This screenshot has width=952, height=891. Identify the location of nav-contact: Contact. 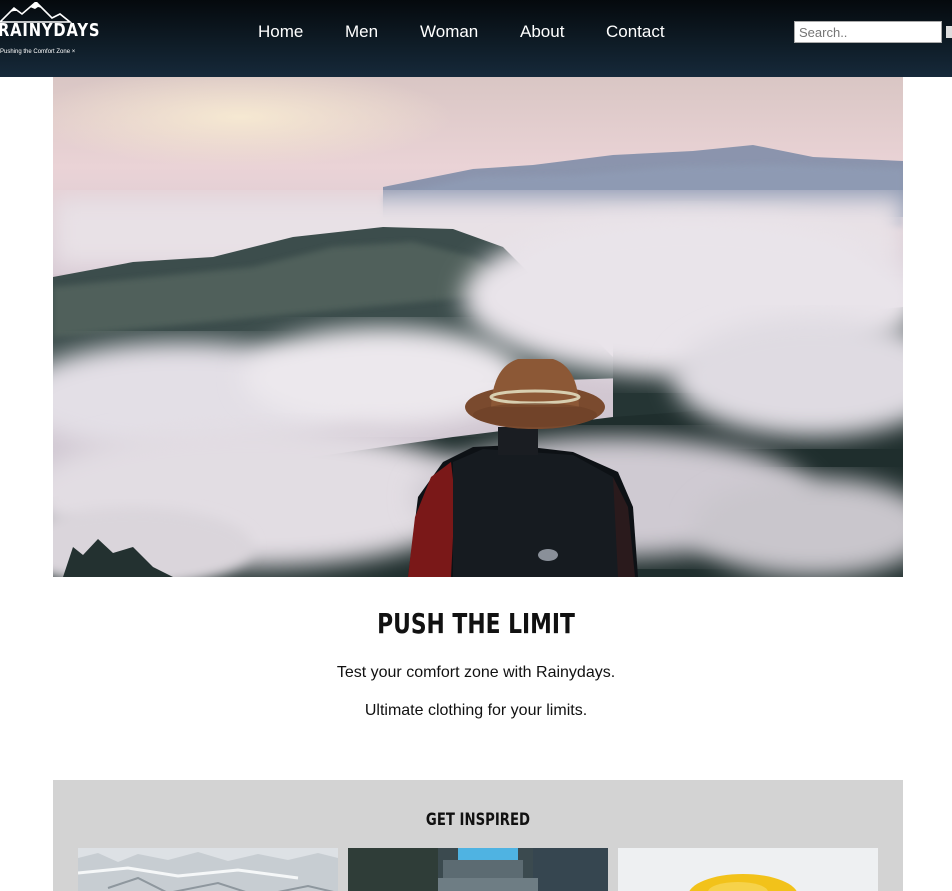
(635, 32).